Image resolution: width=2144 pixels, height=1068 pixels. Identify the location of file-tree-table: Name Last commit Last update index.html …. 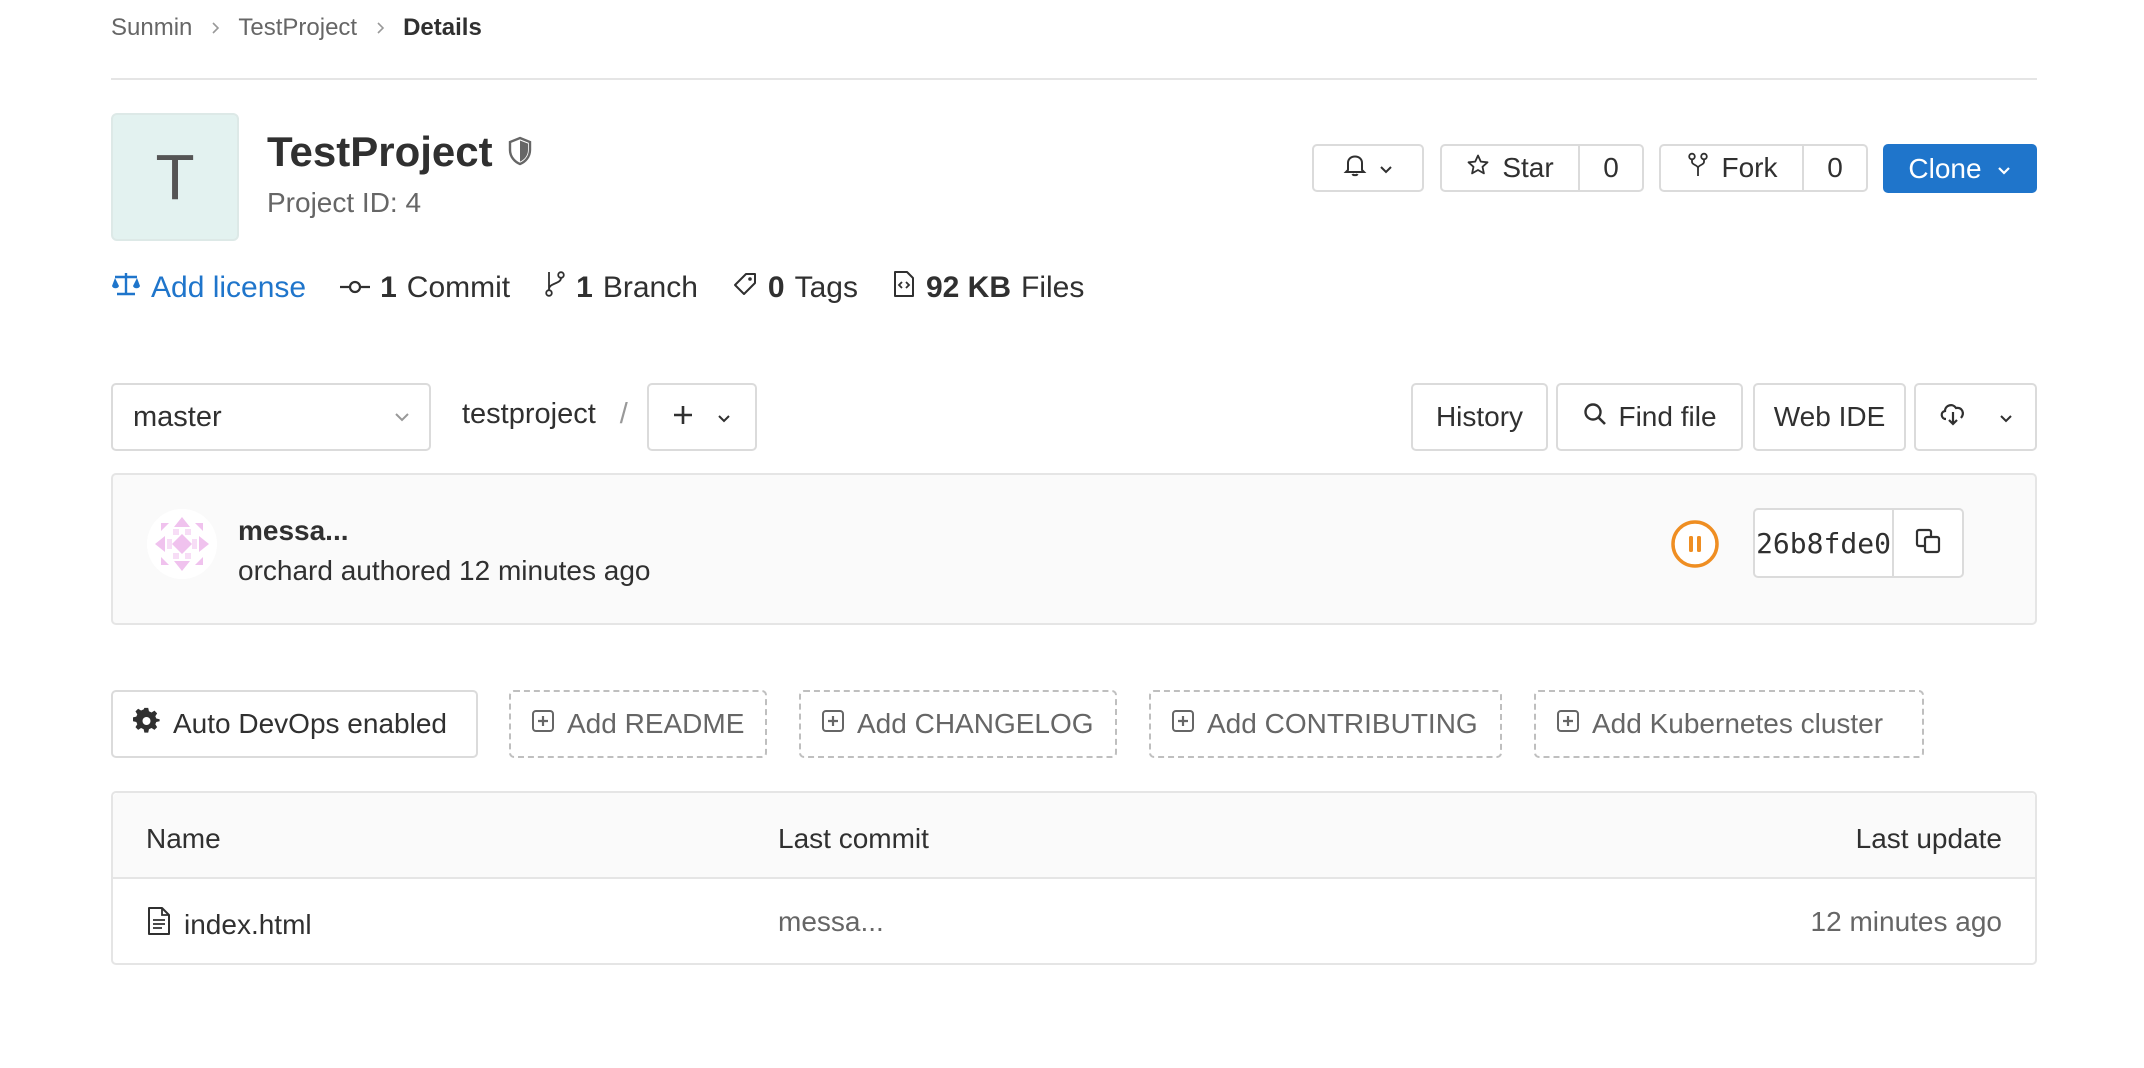
(1074, 878).